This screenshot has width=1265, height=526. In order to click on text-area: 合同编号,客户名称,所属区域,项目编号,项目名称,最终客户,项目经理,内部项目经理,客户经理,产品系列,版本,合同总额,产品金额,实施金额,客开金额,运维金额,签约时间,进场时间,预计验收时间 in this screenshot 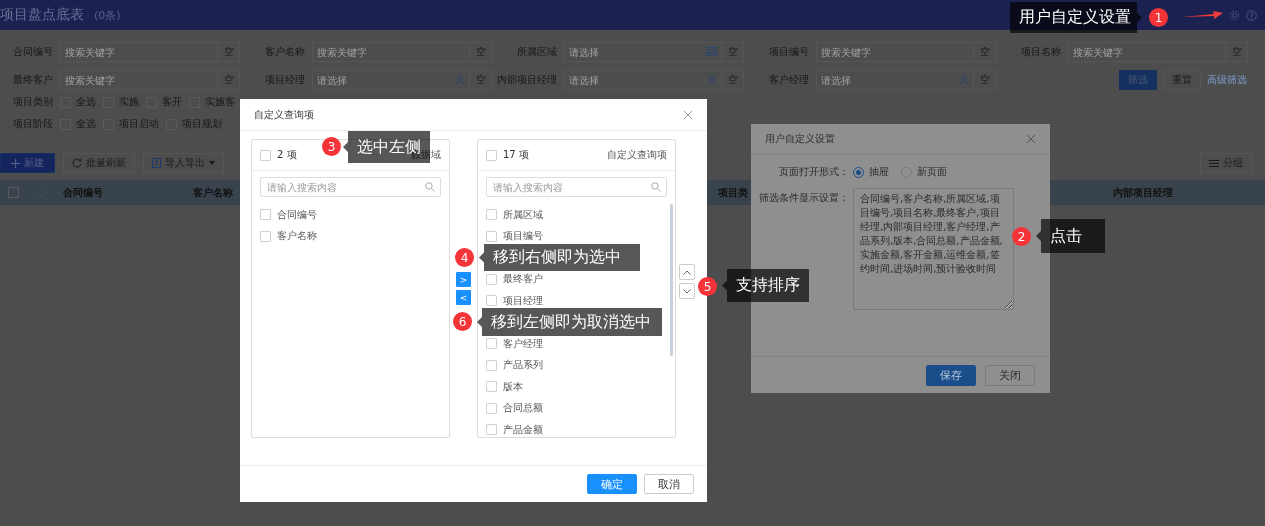, I will do `click(933, 249)`.